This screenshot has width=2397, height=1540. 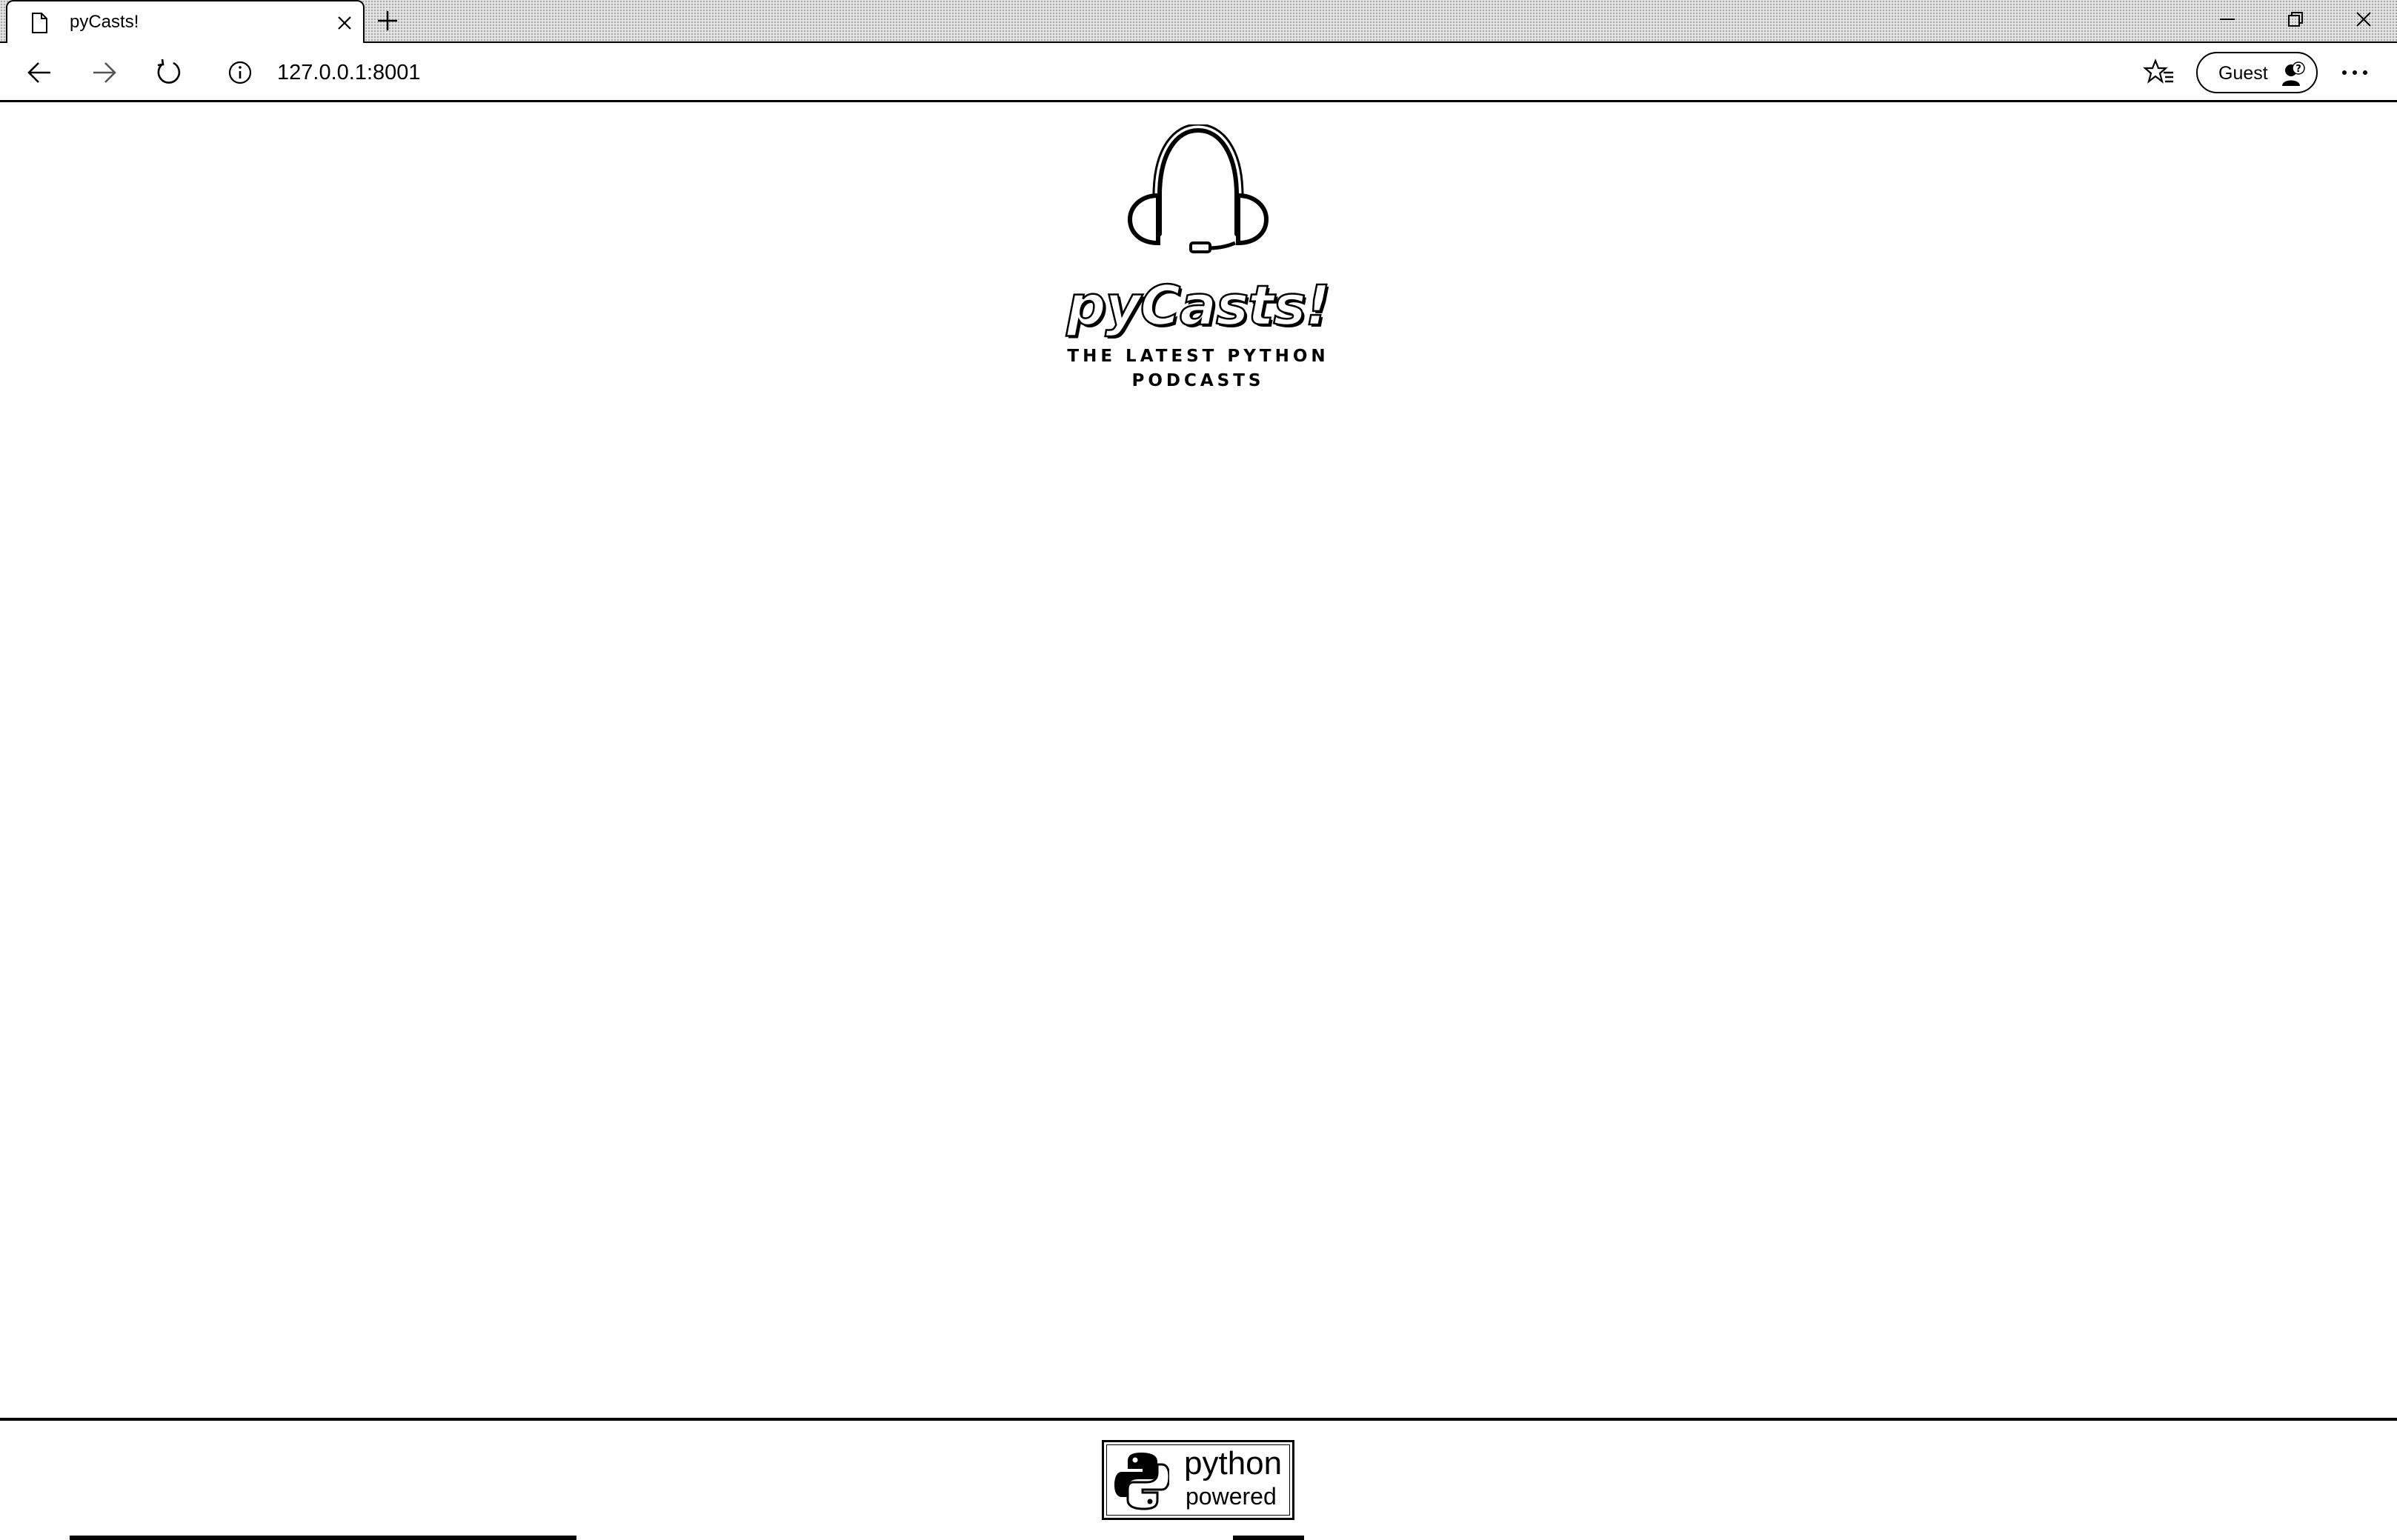 I want to click on badge-python-text: python, so click(x=1234, y=1463).